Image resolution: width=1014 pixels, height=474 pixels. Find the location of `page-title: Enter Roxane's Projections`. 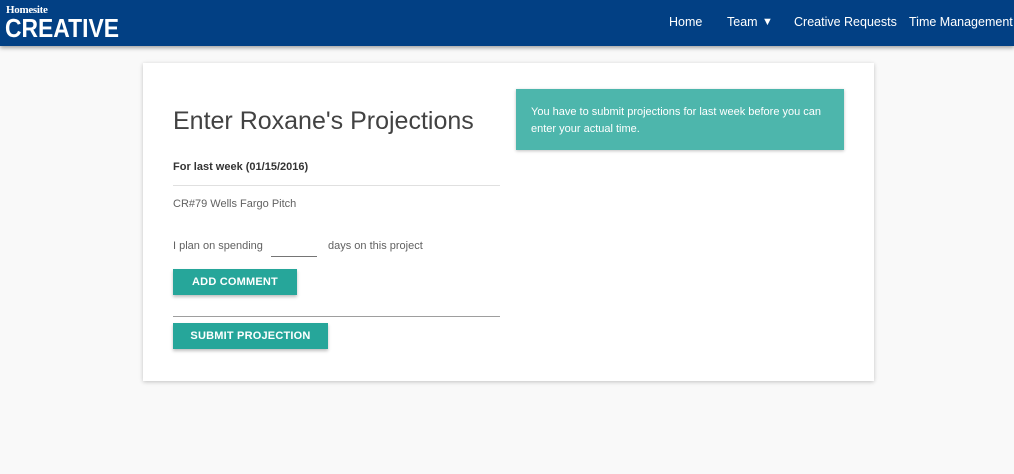

page-title: Enter Roxane's Projections is located at coordinates (323, 121).